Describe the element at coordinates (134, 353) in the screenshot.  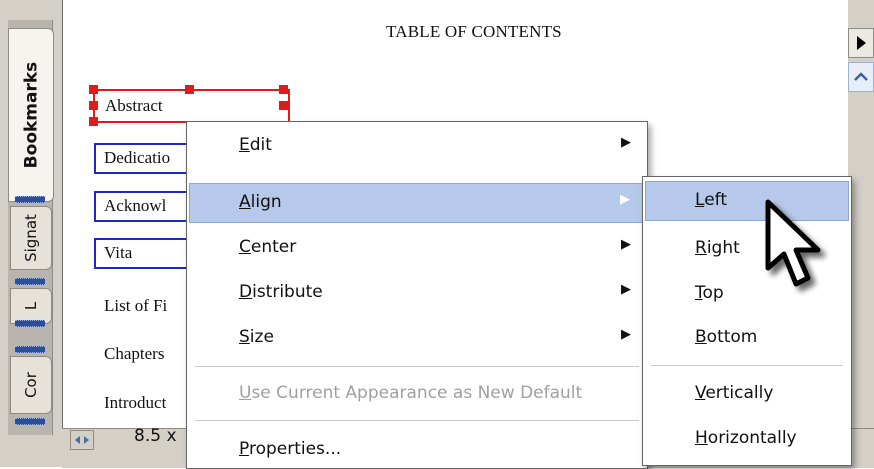
I see `toc-entry: Chapters` at that location.